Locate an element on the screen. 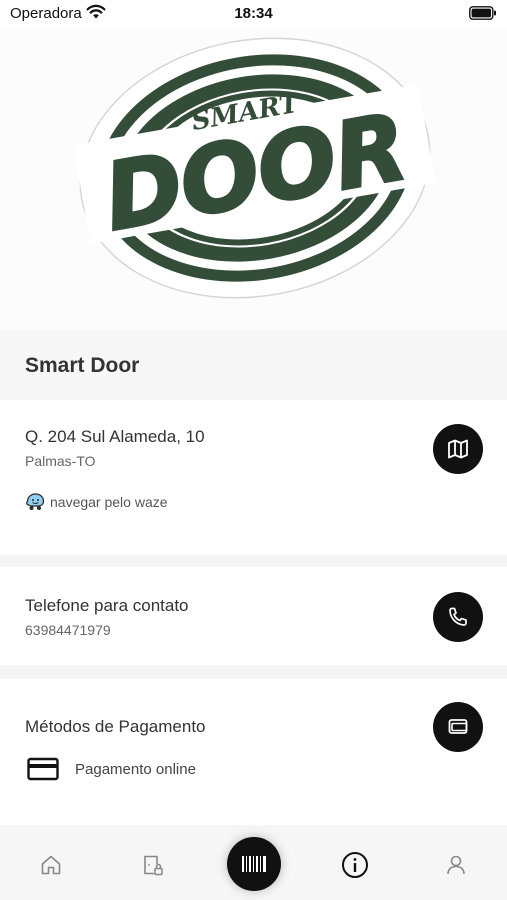 The image size is (507, 900). call-button is located at coordinates (458, 617).